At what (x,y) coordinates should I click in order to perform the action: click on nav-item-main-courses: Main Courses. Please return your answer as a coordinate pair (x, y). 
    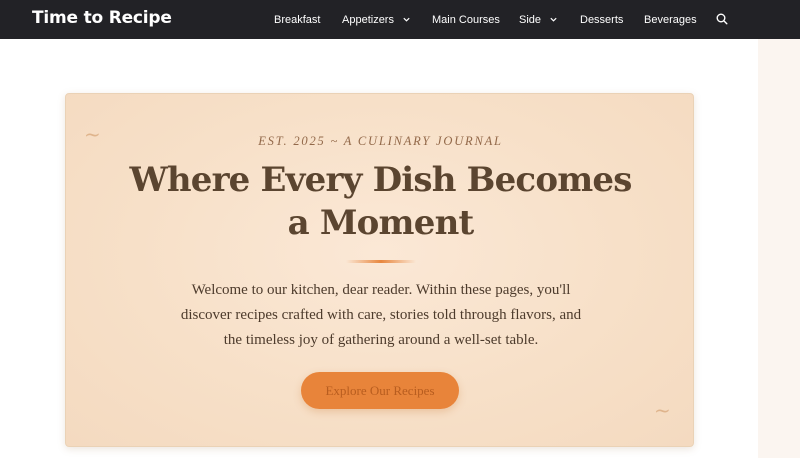
    Looking at the image, I should click on (466, 19).